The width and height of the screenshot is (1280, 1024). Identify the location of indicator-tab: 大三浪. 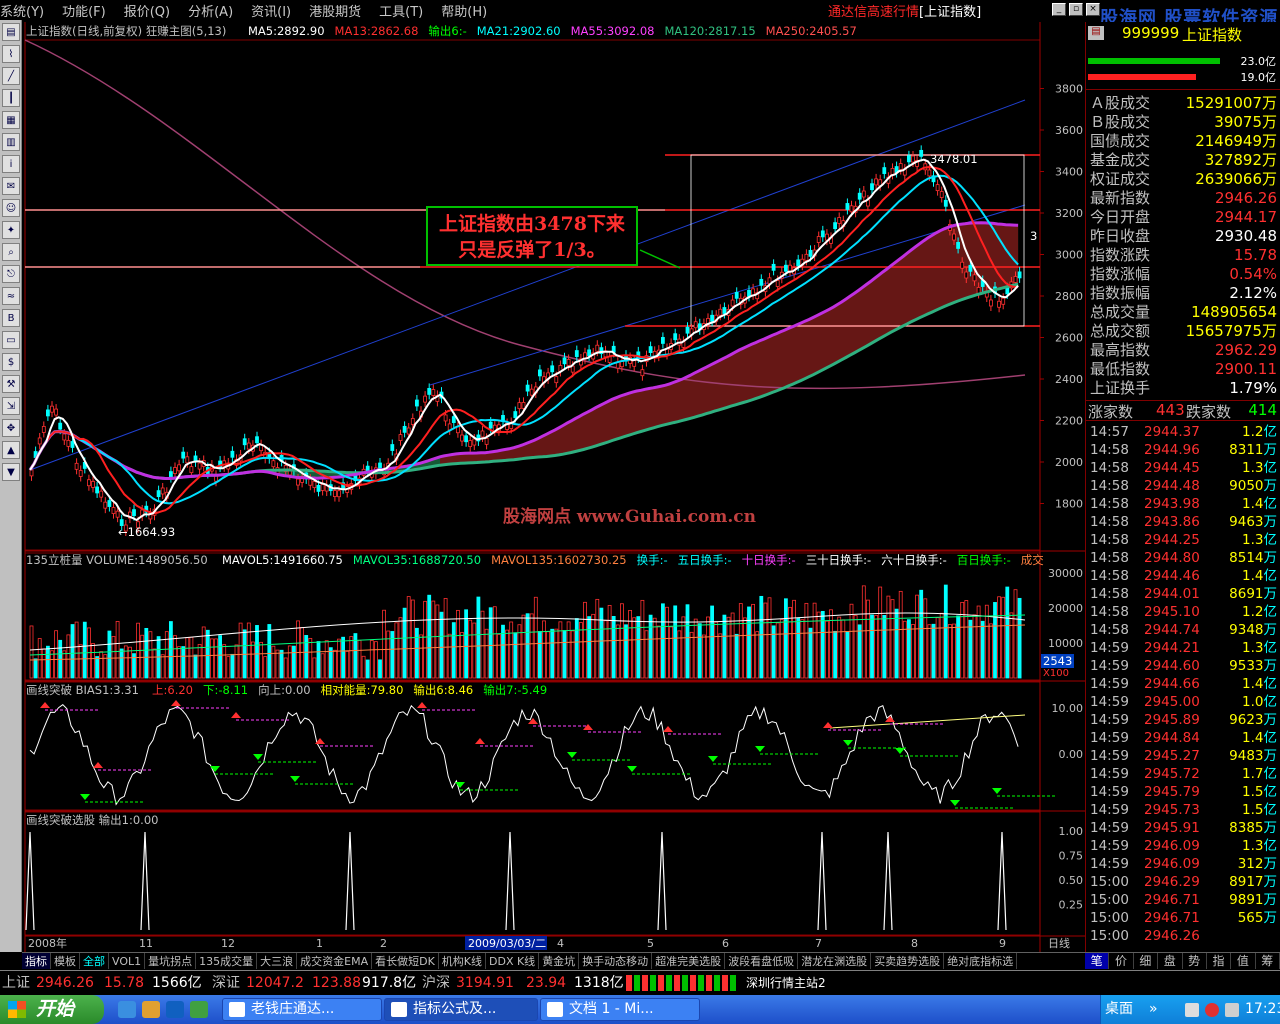
(277, 961).